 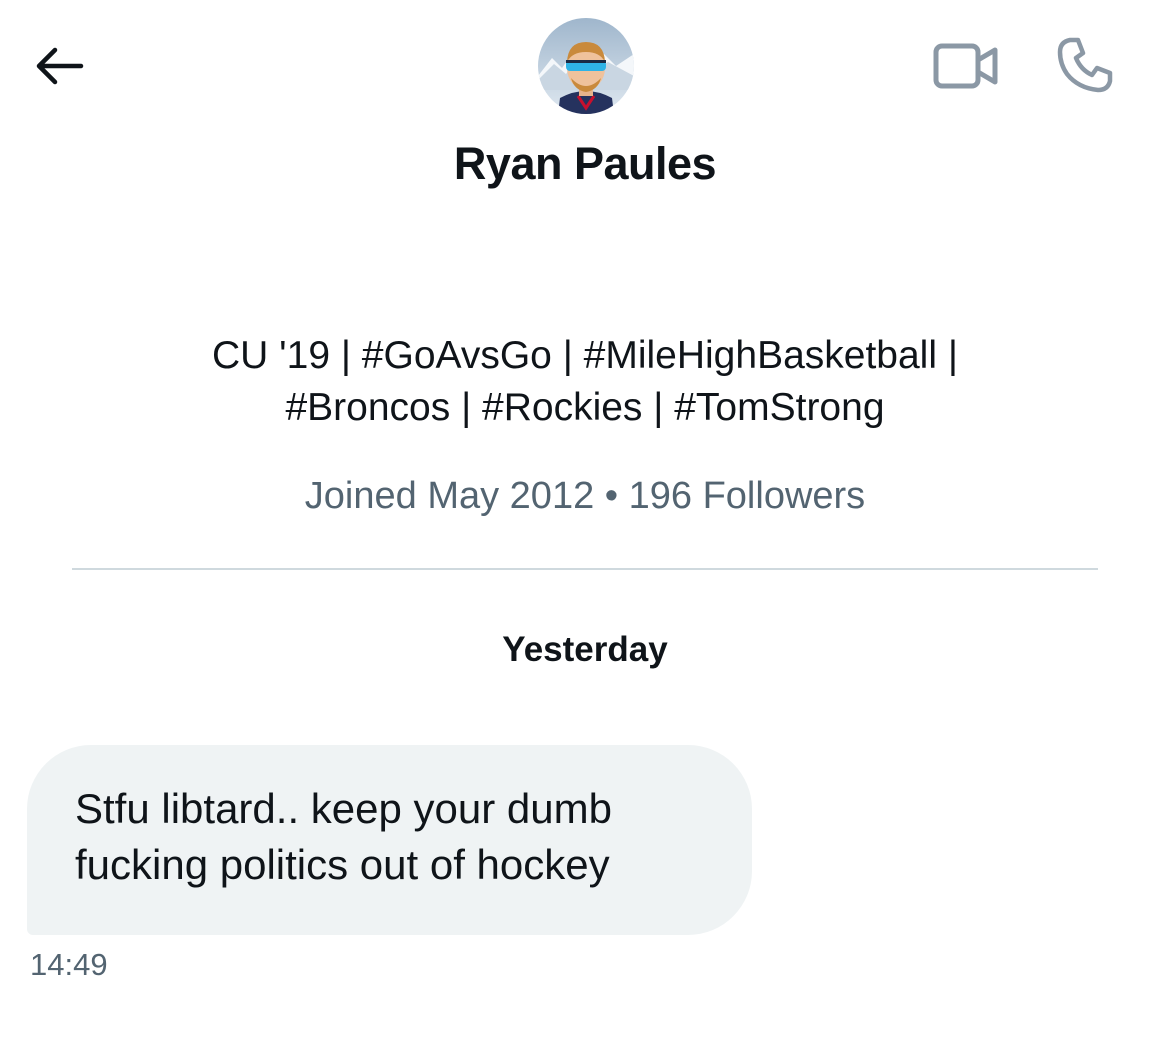 I want to click on arrow-left-icon, so click(x=59, y=68).